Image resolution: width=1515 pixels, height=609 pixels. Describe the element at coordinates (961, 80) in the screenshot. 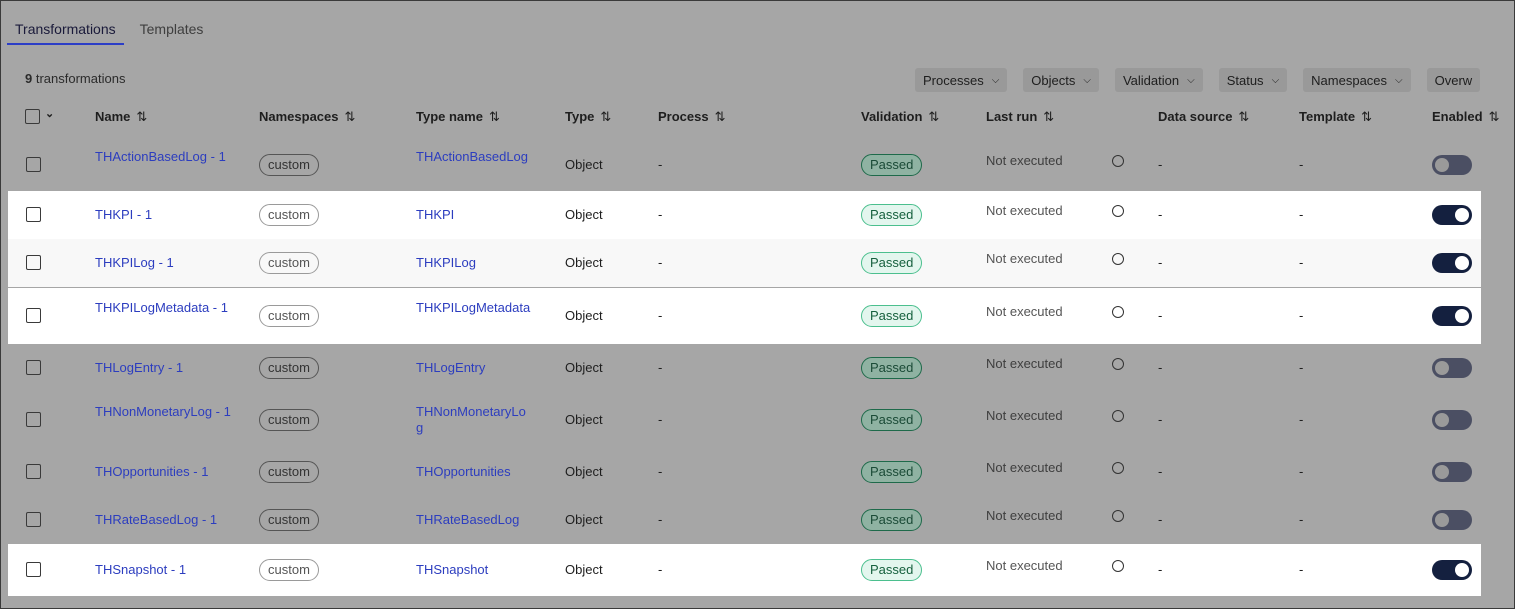

I see `filter-processes: Processes ⌵` at that location.